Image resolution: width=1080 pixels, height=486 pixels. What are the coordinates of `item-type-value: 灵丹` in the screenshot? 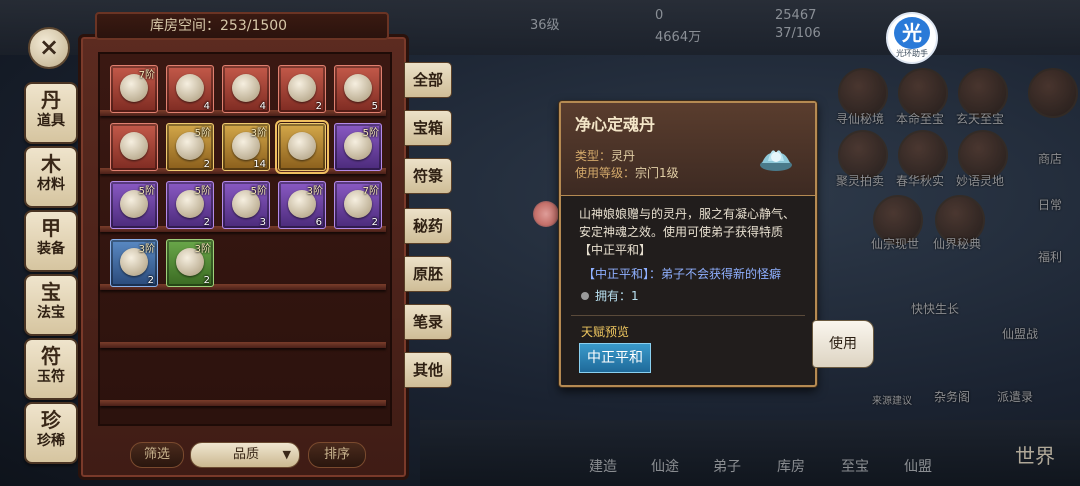 It's located at (623, 156).